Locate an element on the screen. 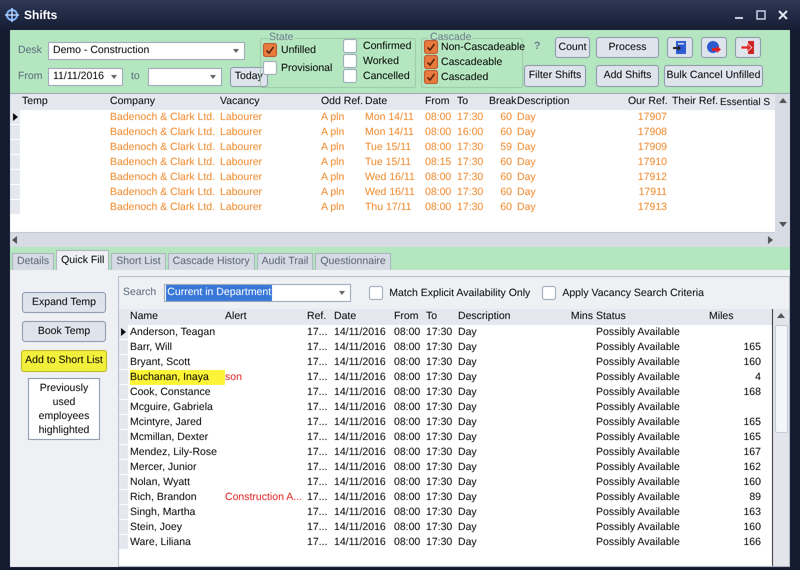  transfer-icon is located at coordinates (714, 47).